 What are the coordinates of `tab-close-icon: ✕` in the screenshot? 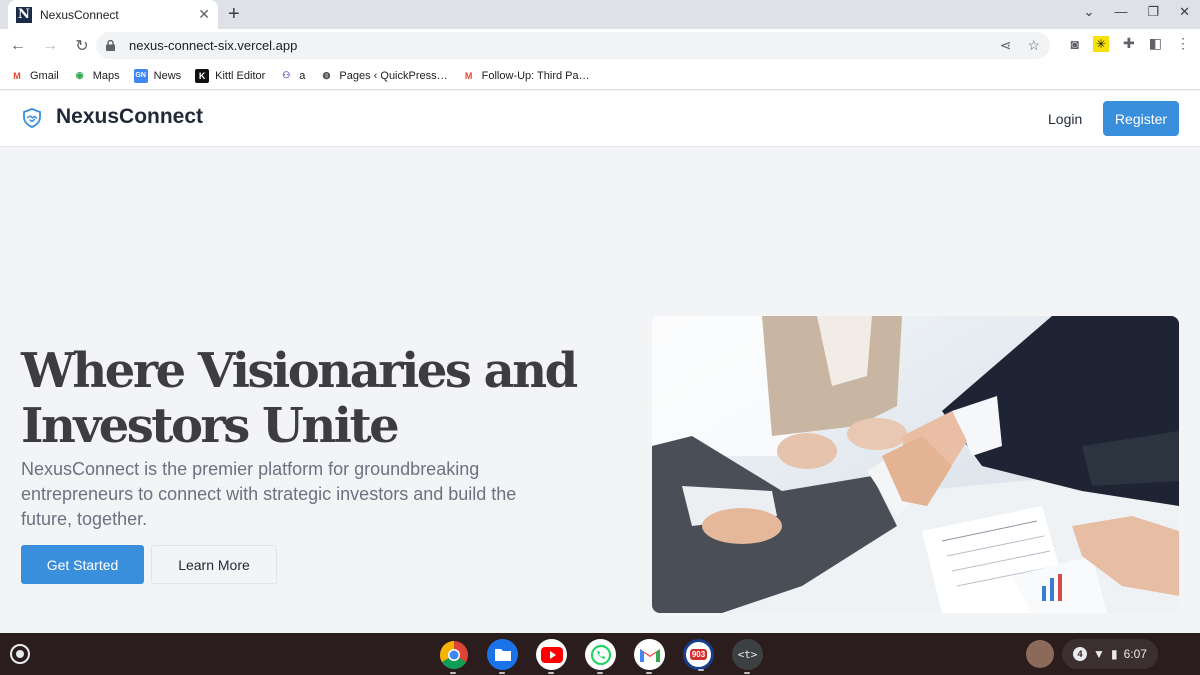 It's located at (204, 14).